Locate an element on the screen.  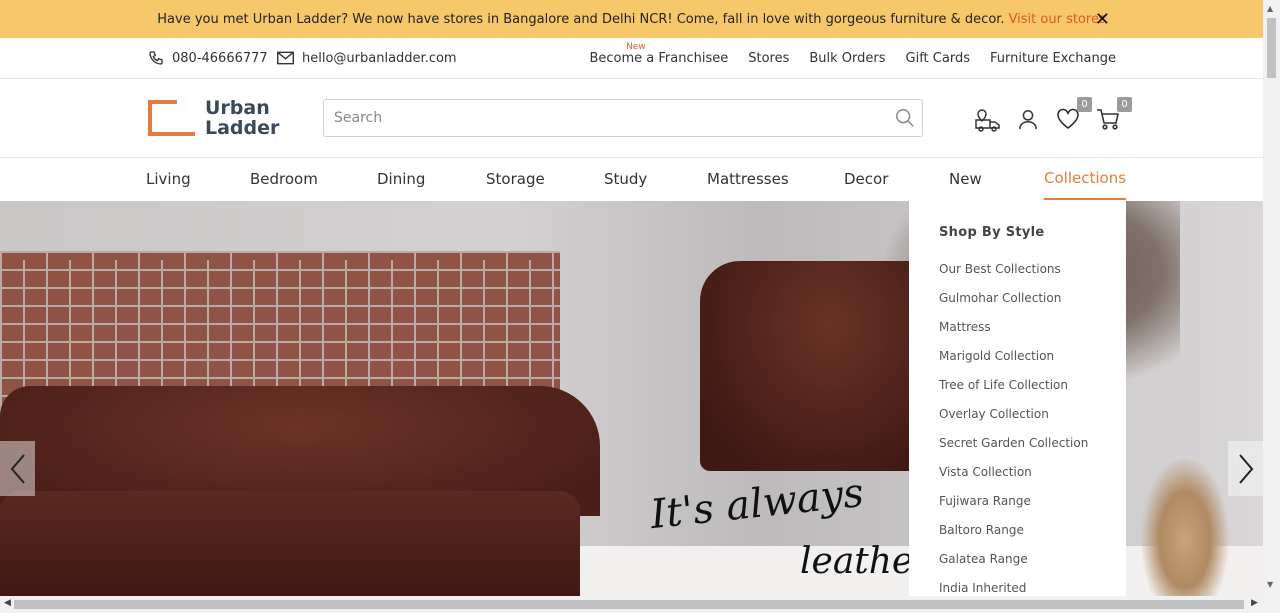
dropdown-item: Our Best Collections is located at coordinates (1032, 276).